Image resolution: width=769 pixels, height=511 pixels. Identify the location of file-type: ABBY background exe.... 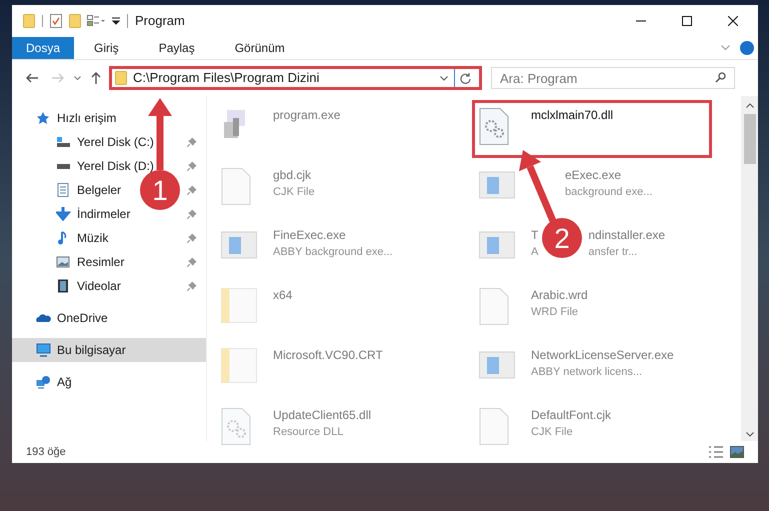
(333, 252).